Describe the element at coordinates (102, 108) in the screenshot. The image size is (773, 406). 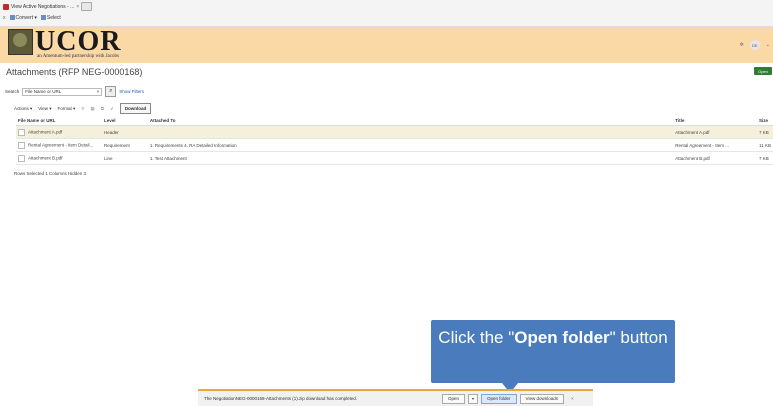
I see `detach-icon: ⧉` at that location.